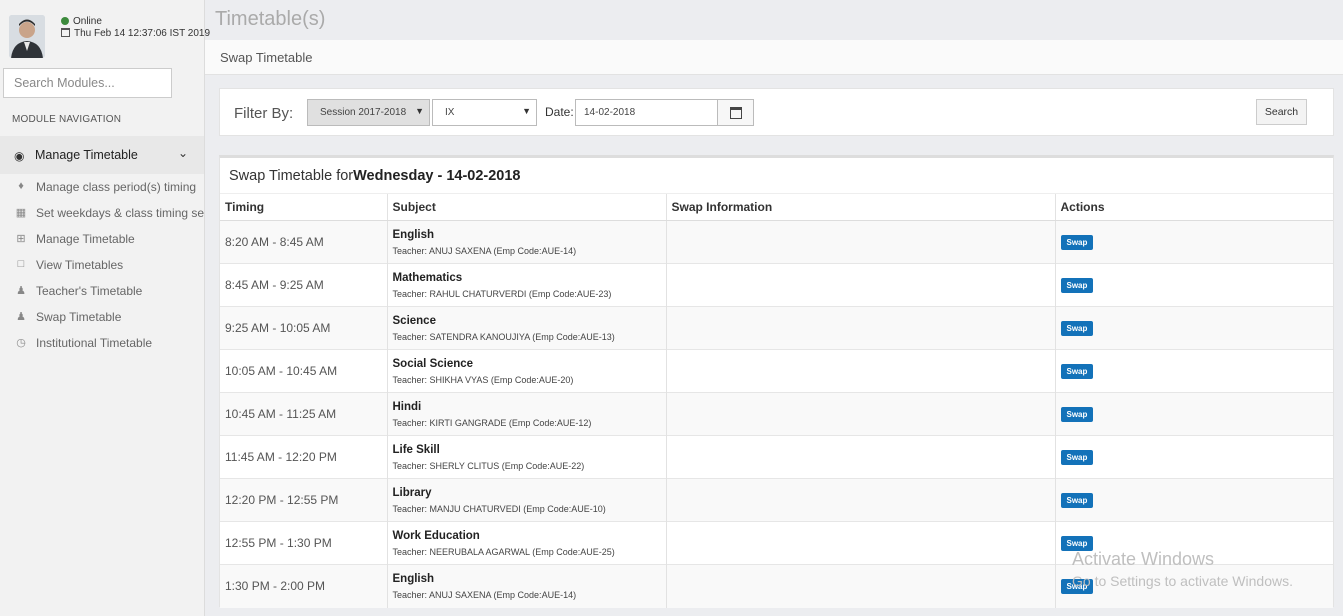  I want to click on sidebar-item-swap-timetable: ♟ Swap Timetable, so click(102, 318).